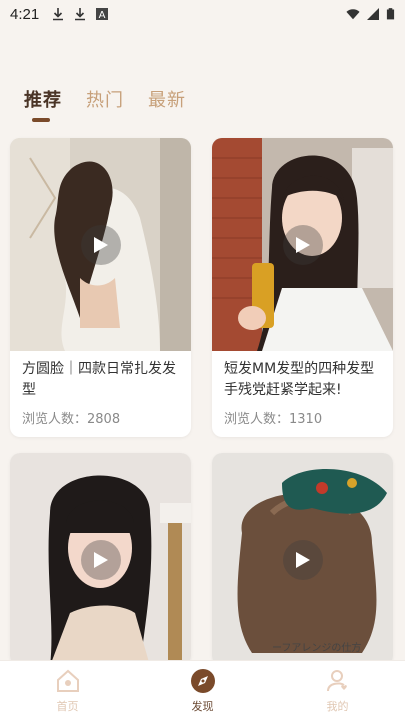  What do you see at coordinates (202, 706) in the screenshot?
I see `nav-label: 发现` at bounding box center [202, 706].